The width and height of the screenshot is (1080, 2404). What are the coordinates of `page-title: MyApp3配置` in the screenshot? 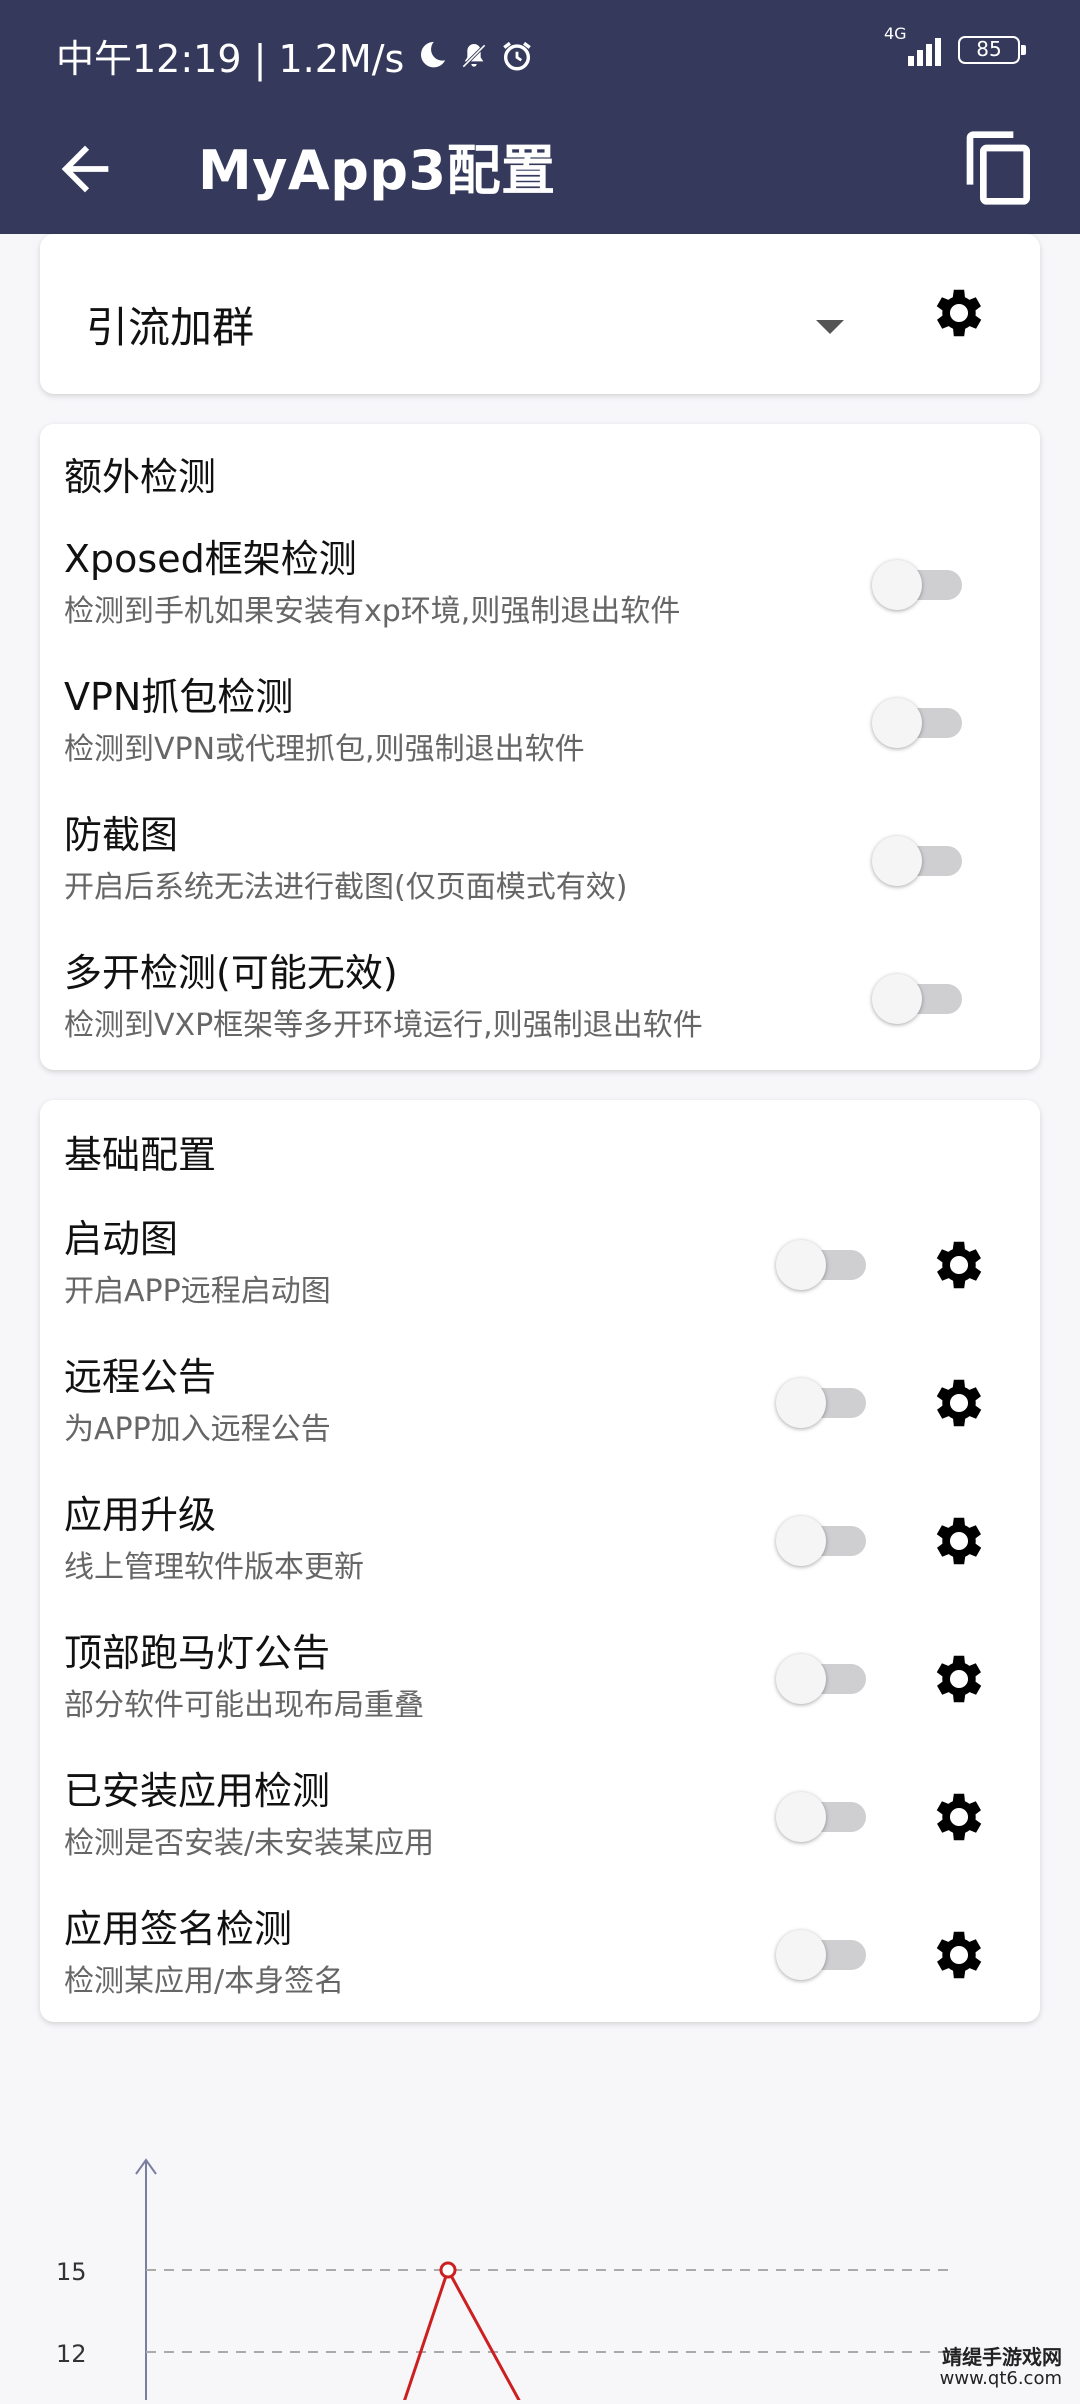 It's located at (377, 170).